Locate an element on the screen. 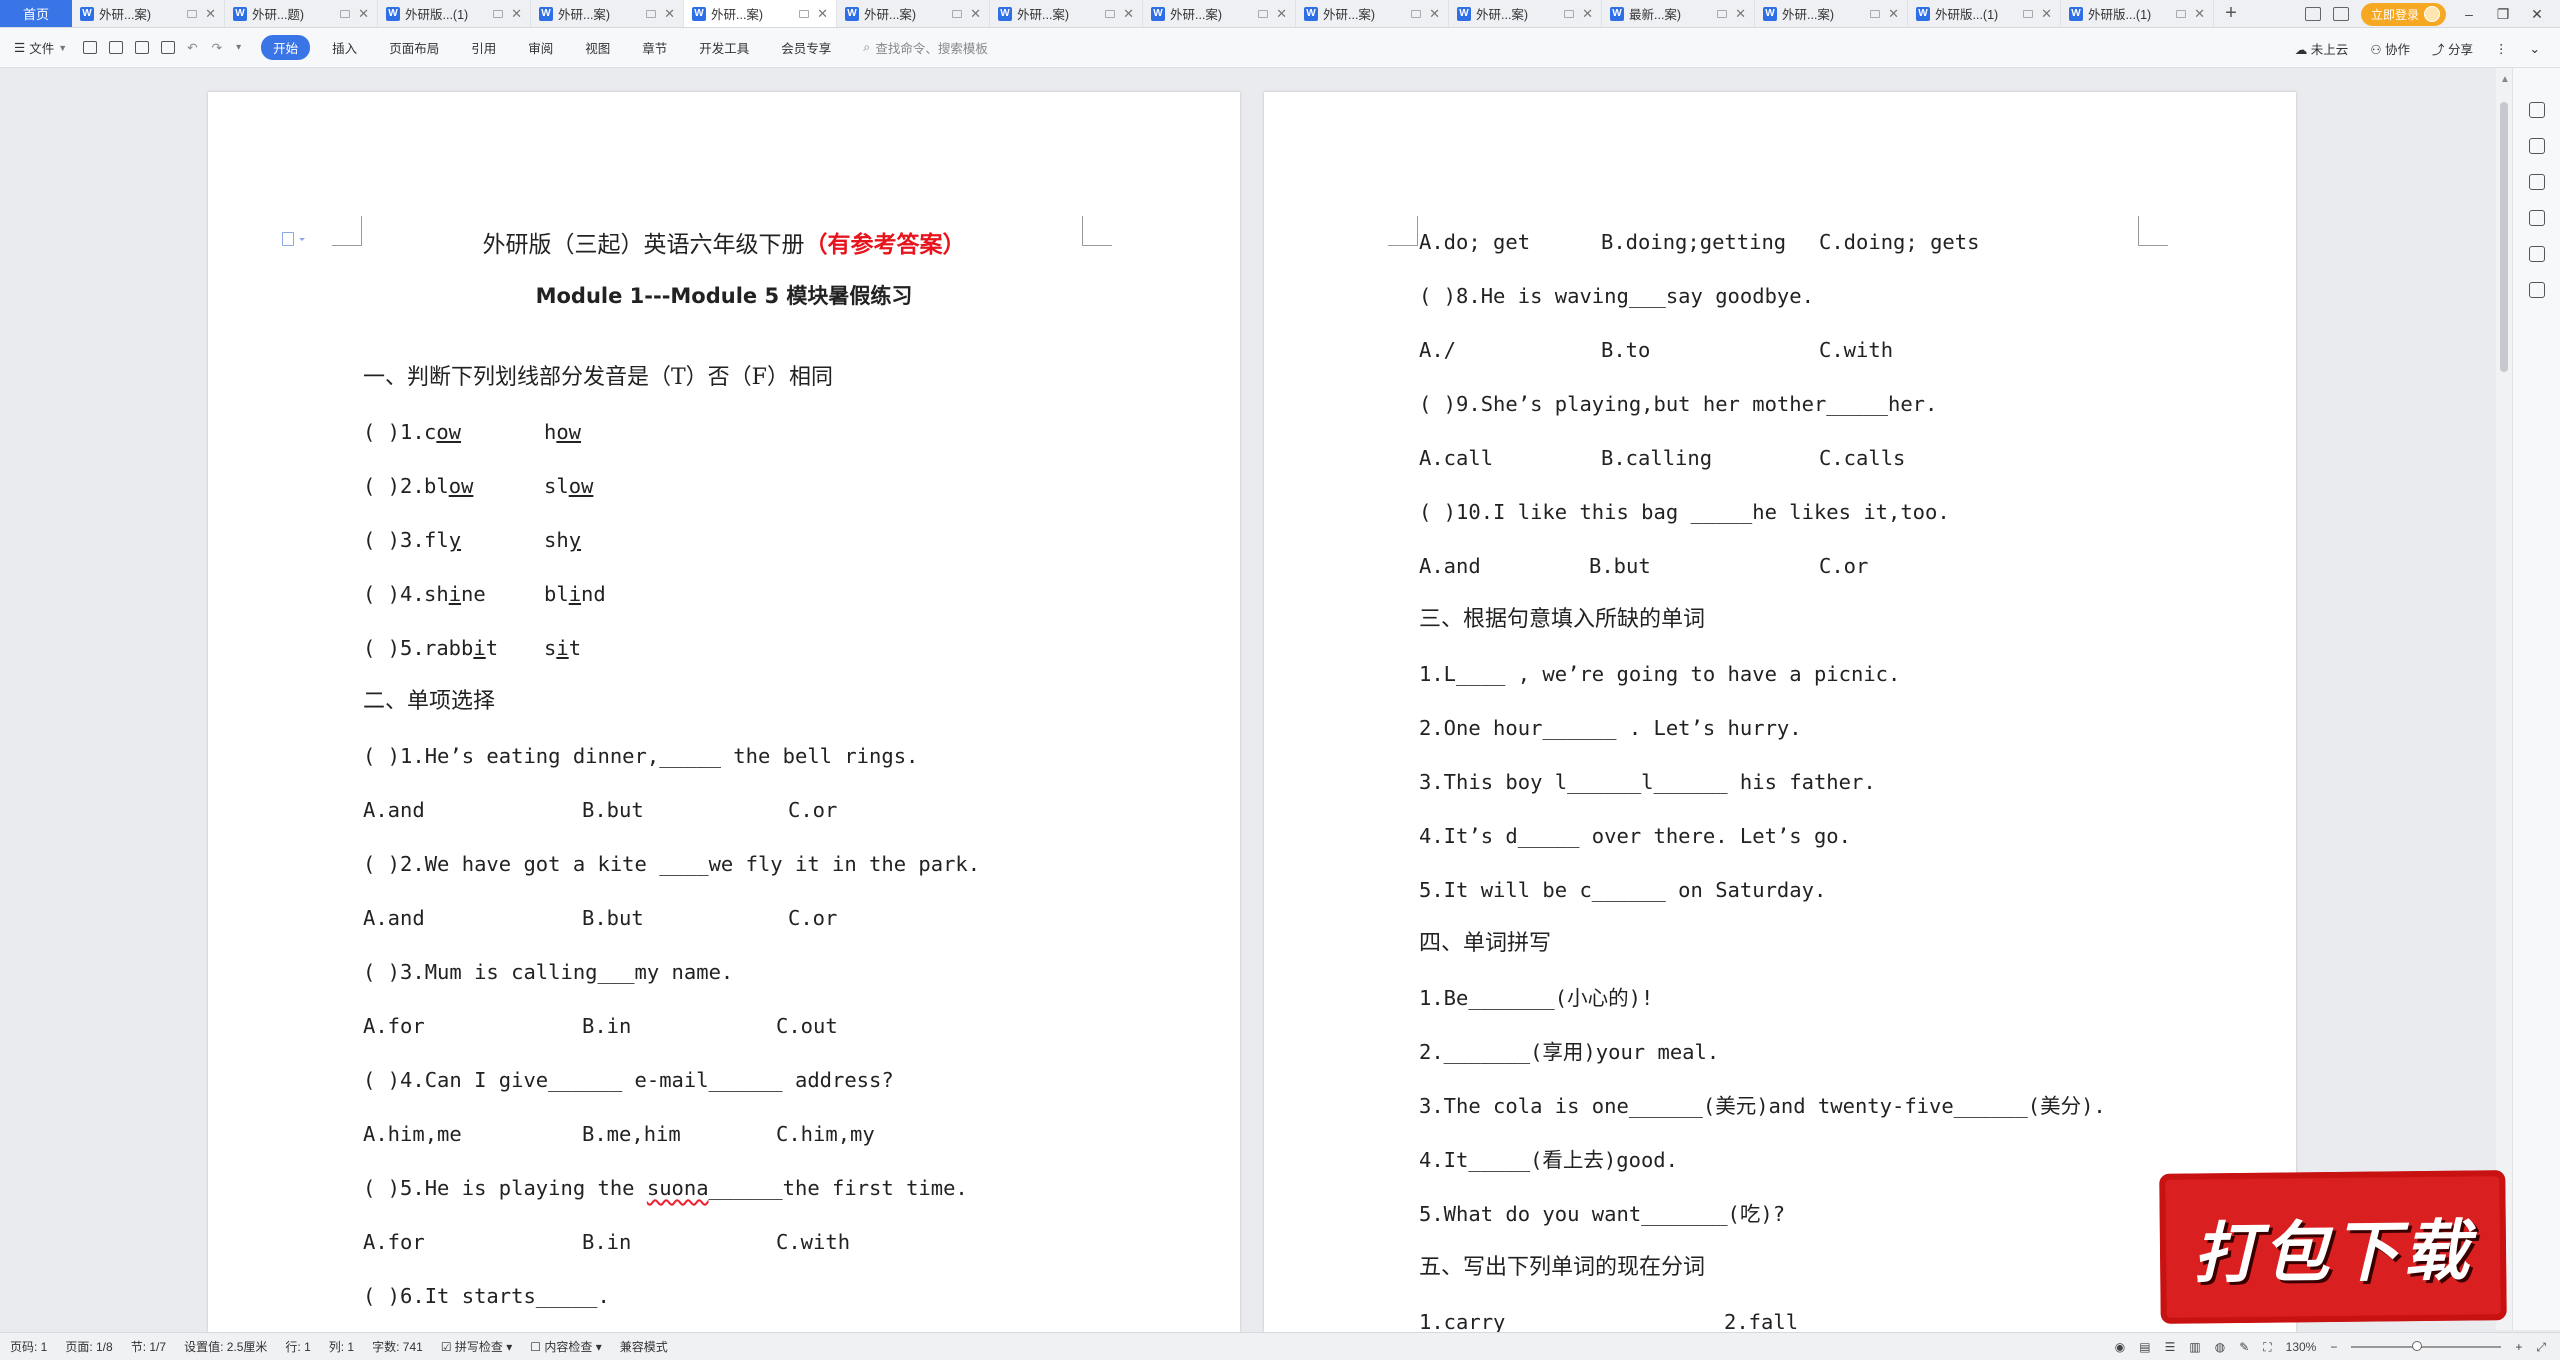 This screenshot has width=2560, height=1360. ribbon-tab: 章节 is located at coordinates (654, 47).